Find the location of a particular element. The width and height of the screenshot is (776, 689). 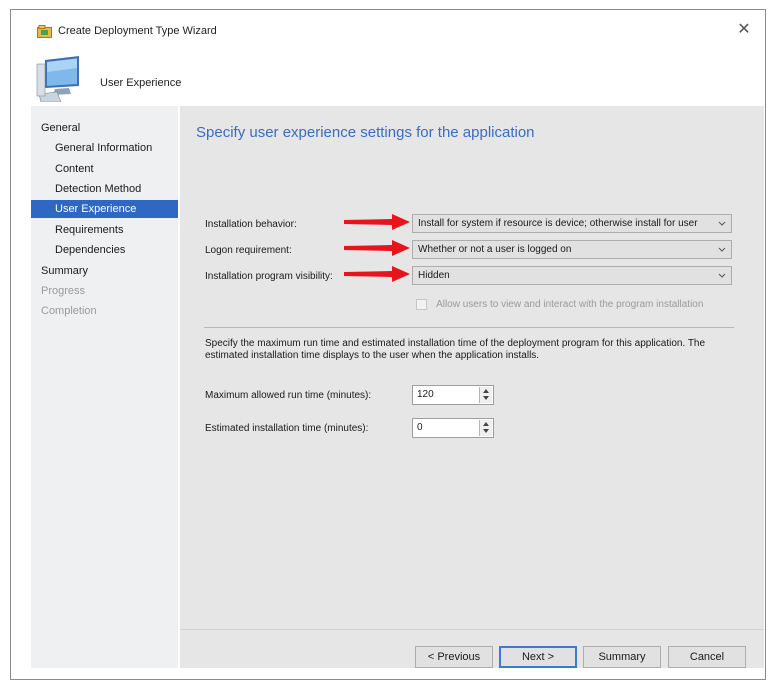

nav-item-summary: Summary is located at coordinates (104, 271).